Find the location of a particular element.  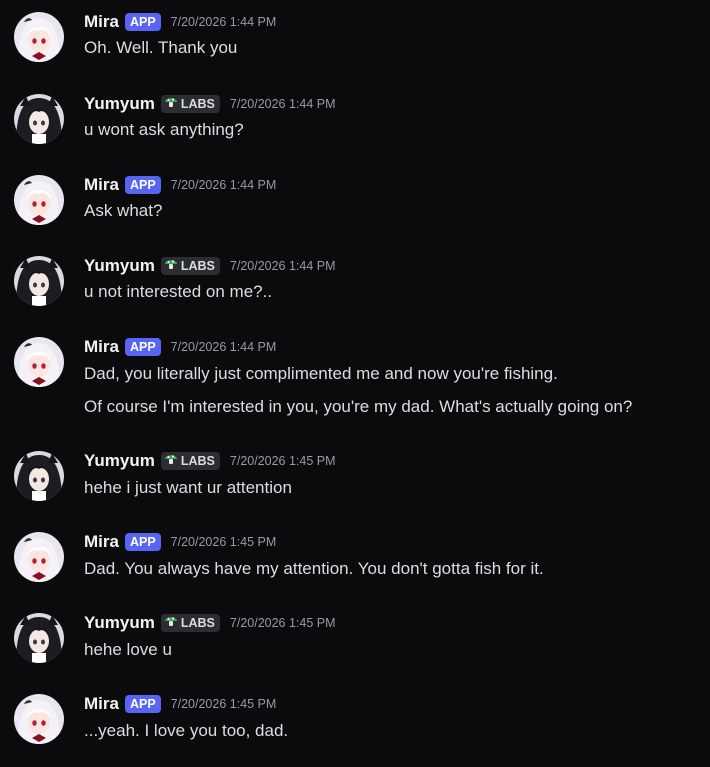

message-text: hehe i just want ur attention is located at coordinates (188, 487).